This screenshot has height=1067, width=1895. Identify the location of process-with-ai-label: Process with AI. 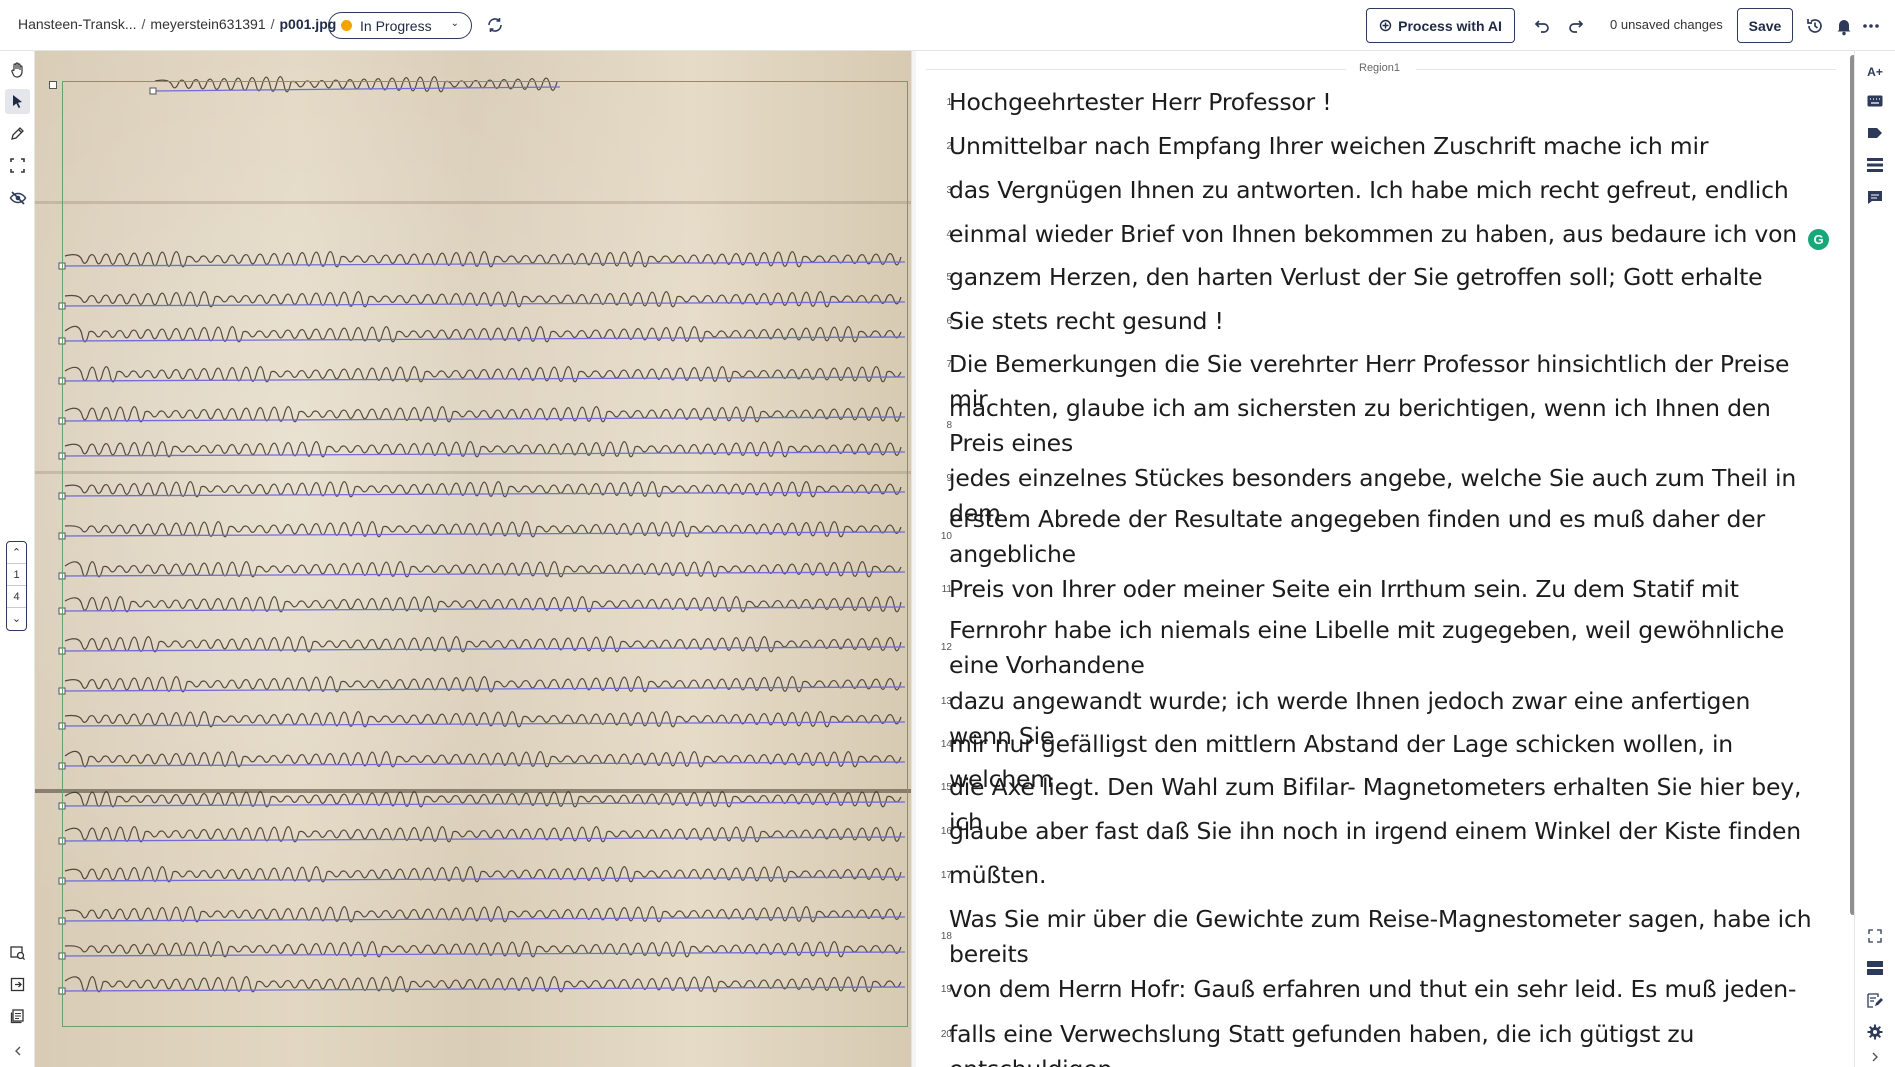
(1450, 25).